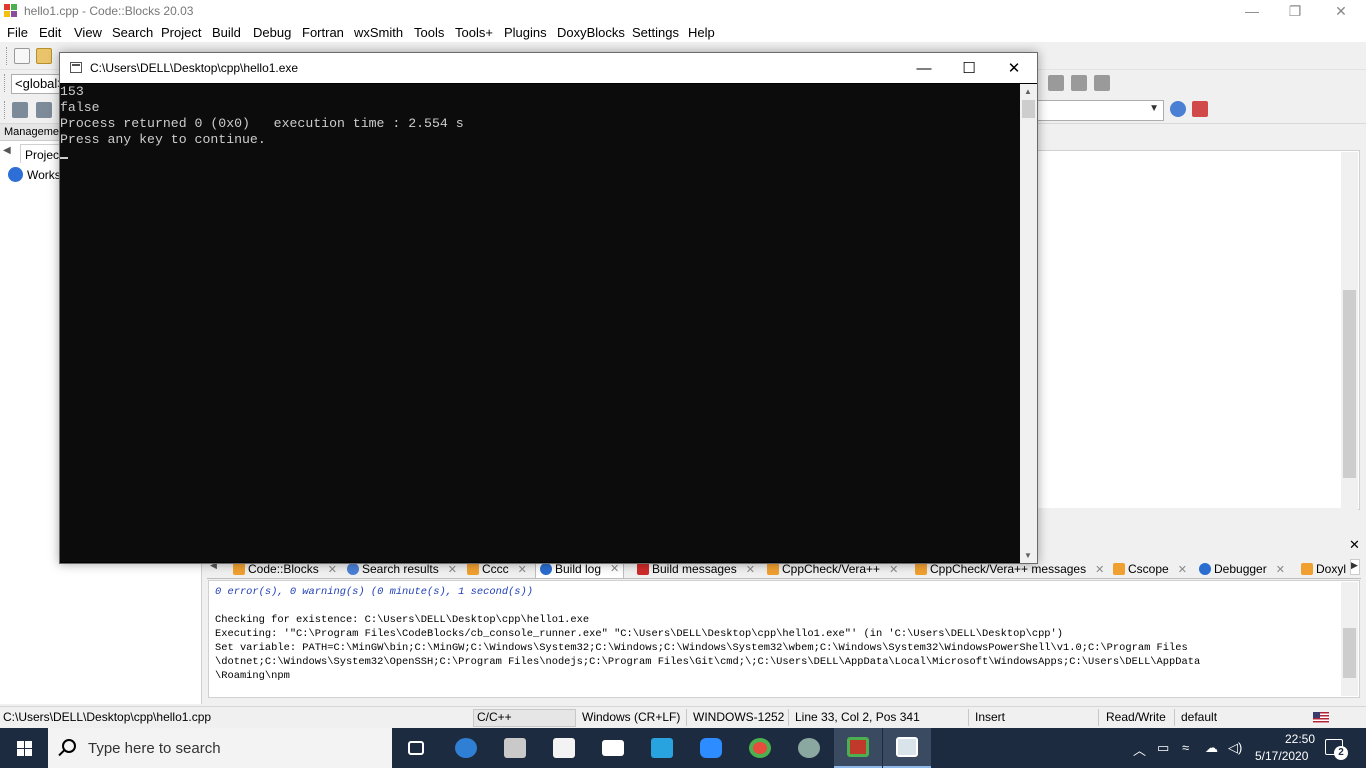  What do you see at coordinates (10, 10) in the screenshot?
I see `codeblocks-app-icon` at bounding box center [10, 10].